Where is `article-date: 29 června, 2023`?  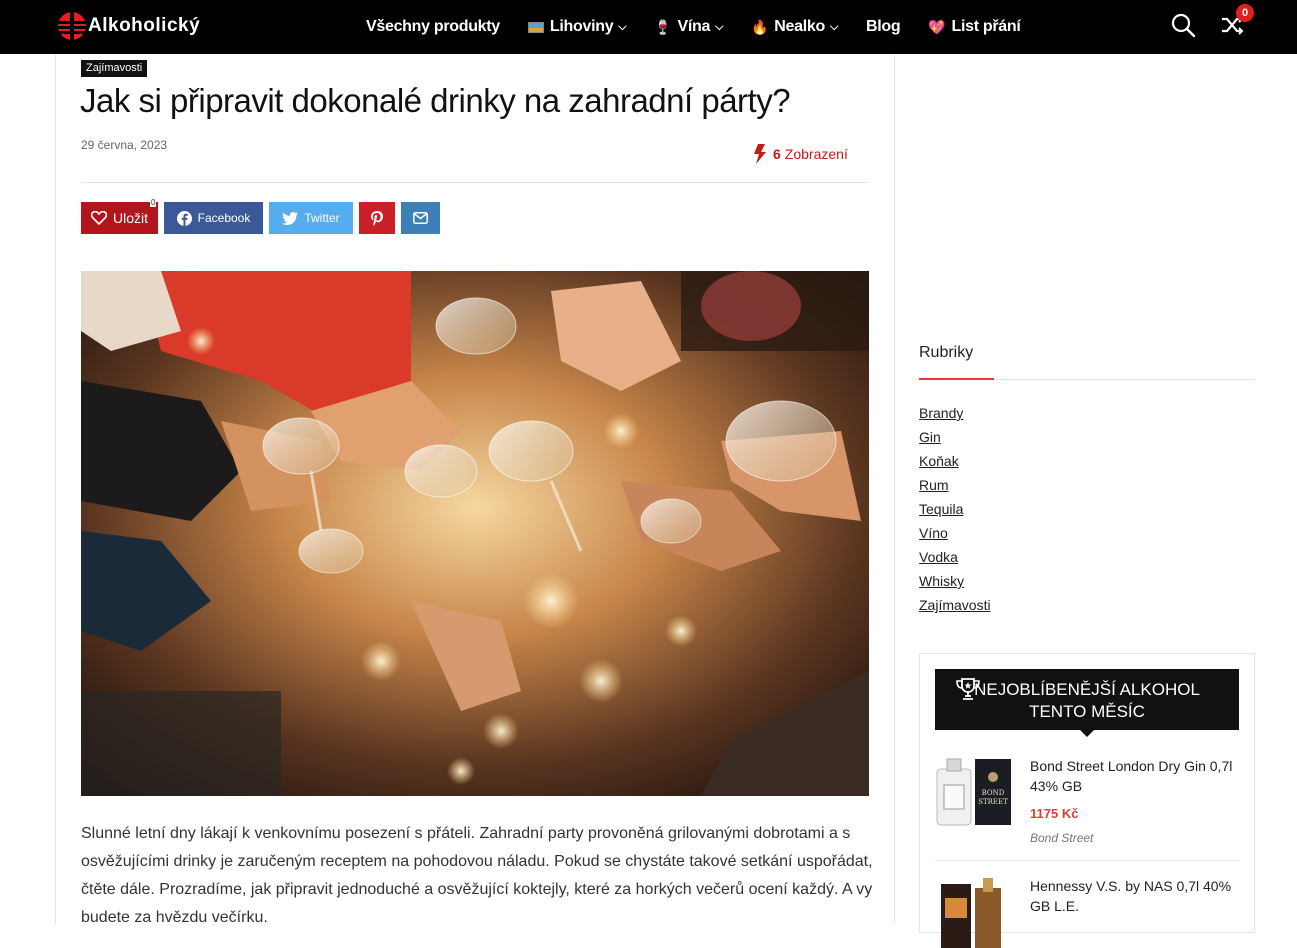
article-date: 29 června, 2023 is located at coordinates (124, 145).